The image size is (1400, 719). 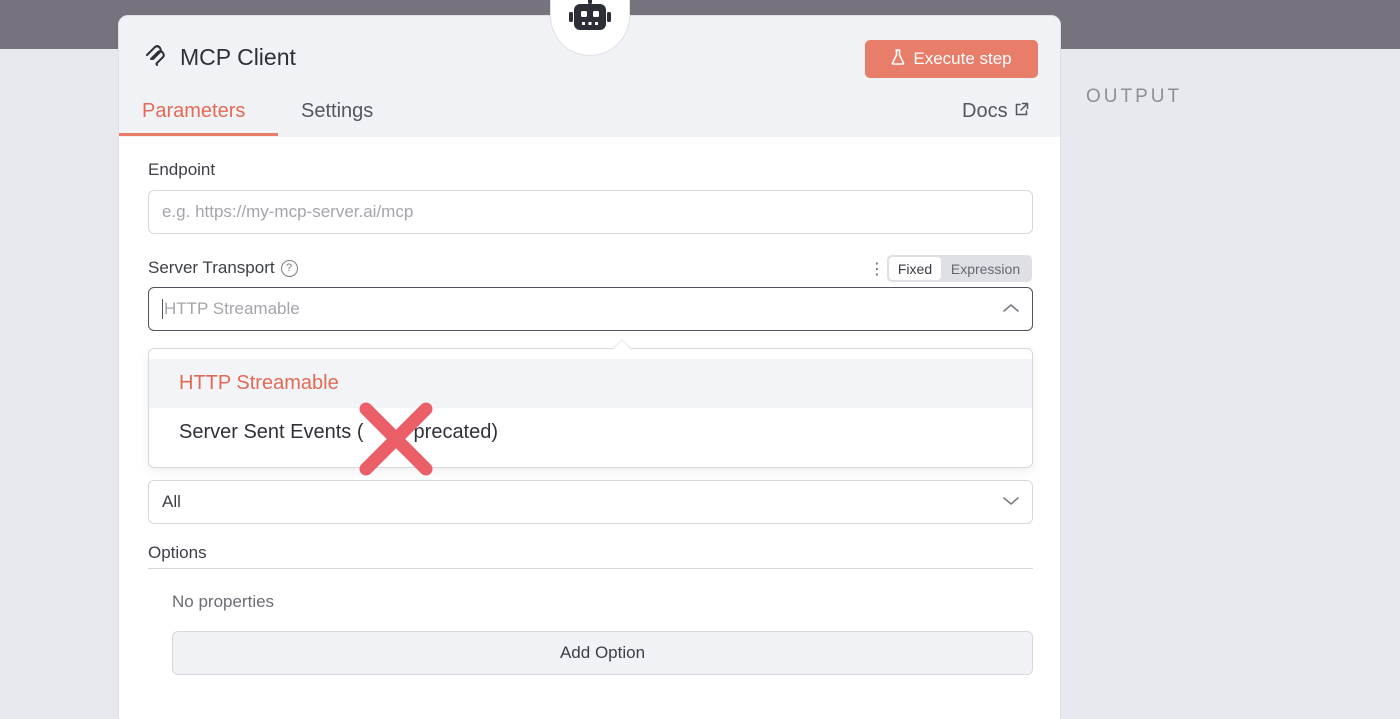 What do you see at coordinates (1134, 96) in the screenshot?
I see `output-panel-title: OUTPUT` at bounding box center [1134, 96].